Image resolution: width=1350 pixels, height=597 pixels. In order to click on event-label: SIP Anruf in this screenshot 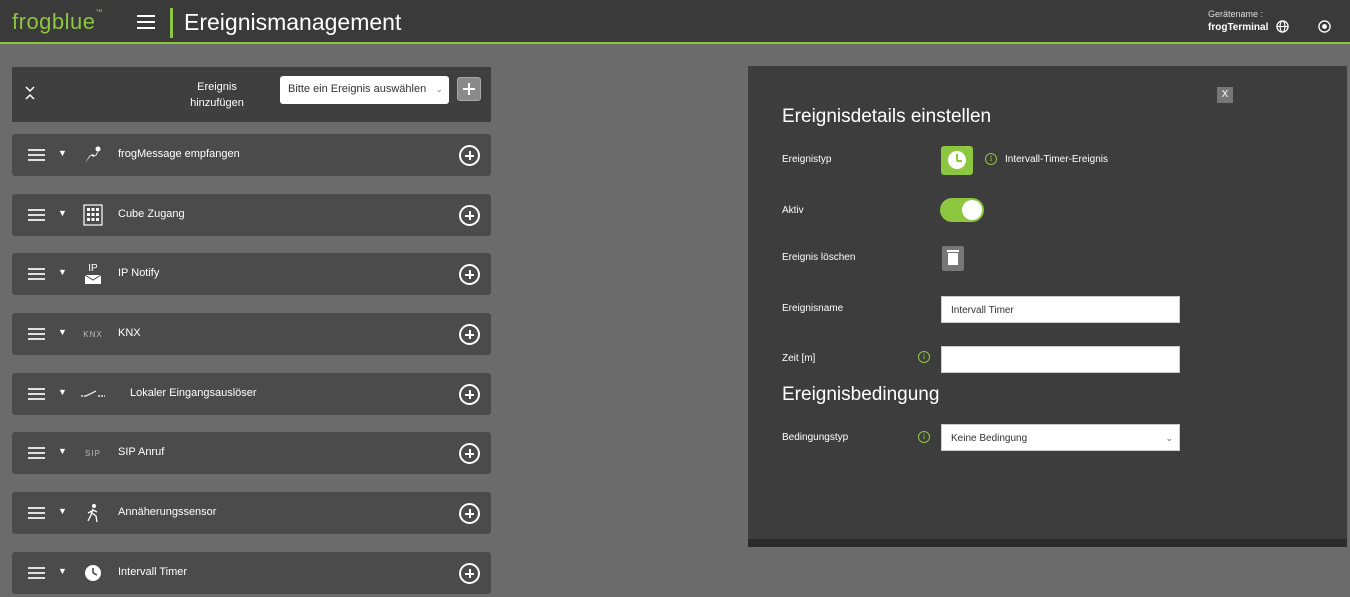, I will do `click(141, 452)`.